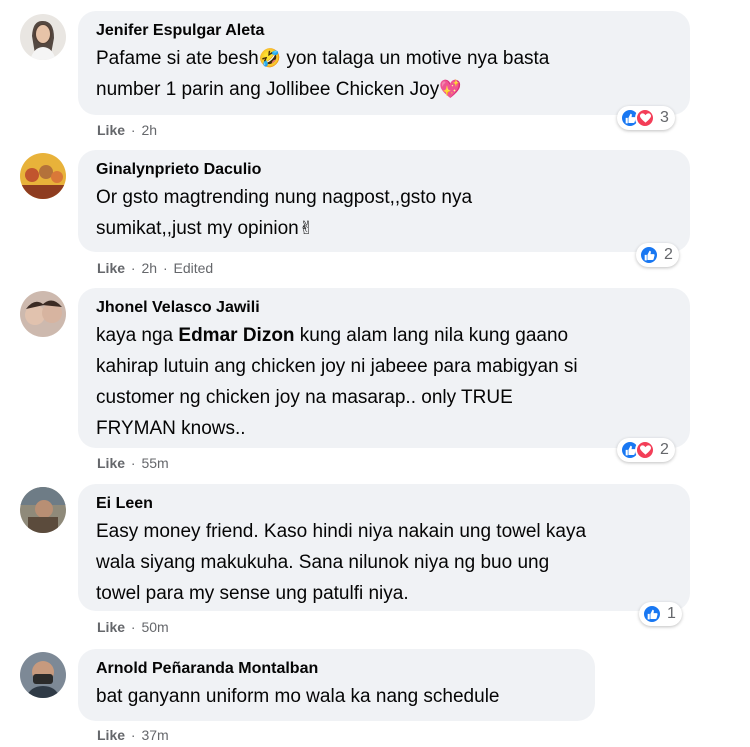  Describe the element at coordinates (133, 463) in the screenshot. I see `comment-meta: Like · 55m` at that location.